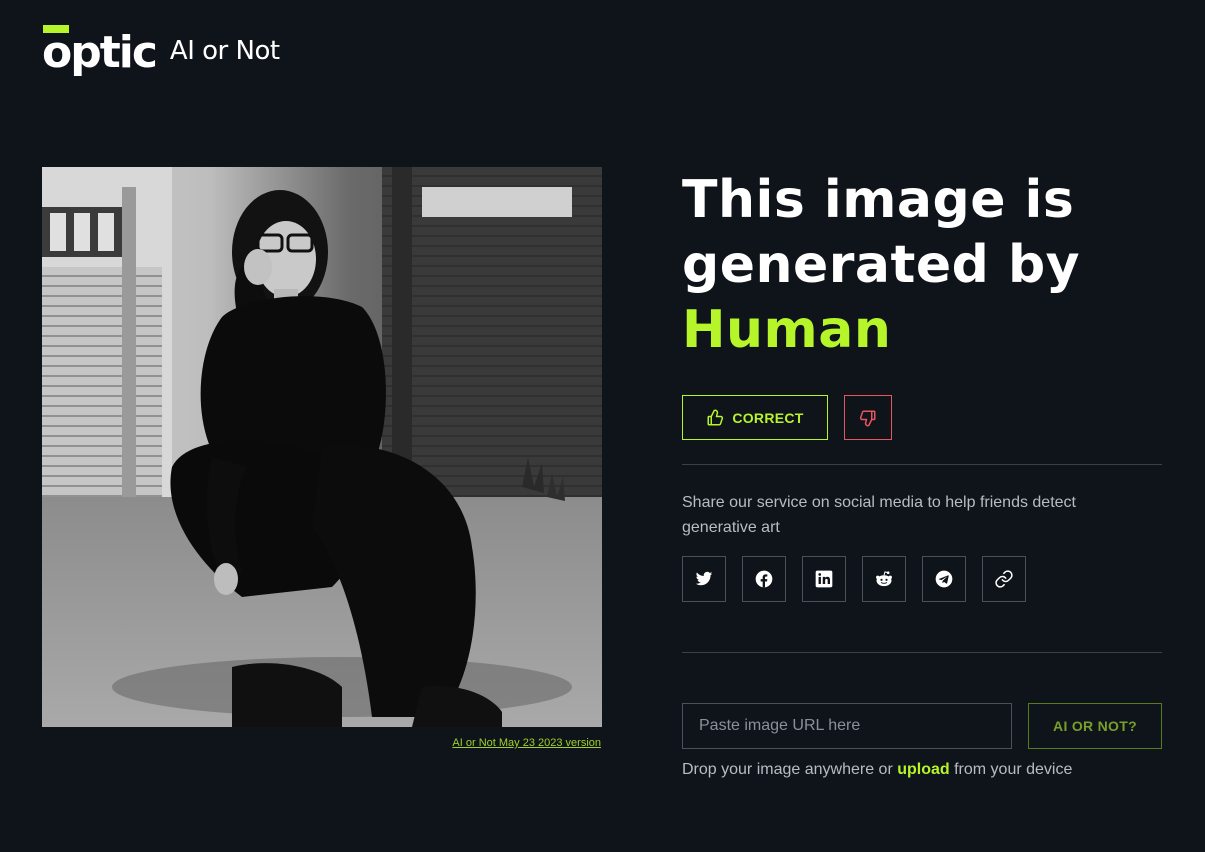 The height and width of the screenshot is (852, 1205). What do you see at coordinates (787, 769) in the screenshot?
I see `upload-hint-prefix: Drop your image anywhere or` at bounding box center [787, 769].